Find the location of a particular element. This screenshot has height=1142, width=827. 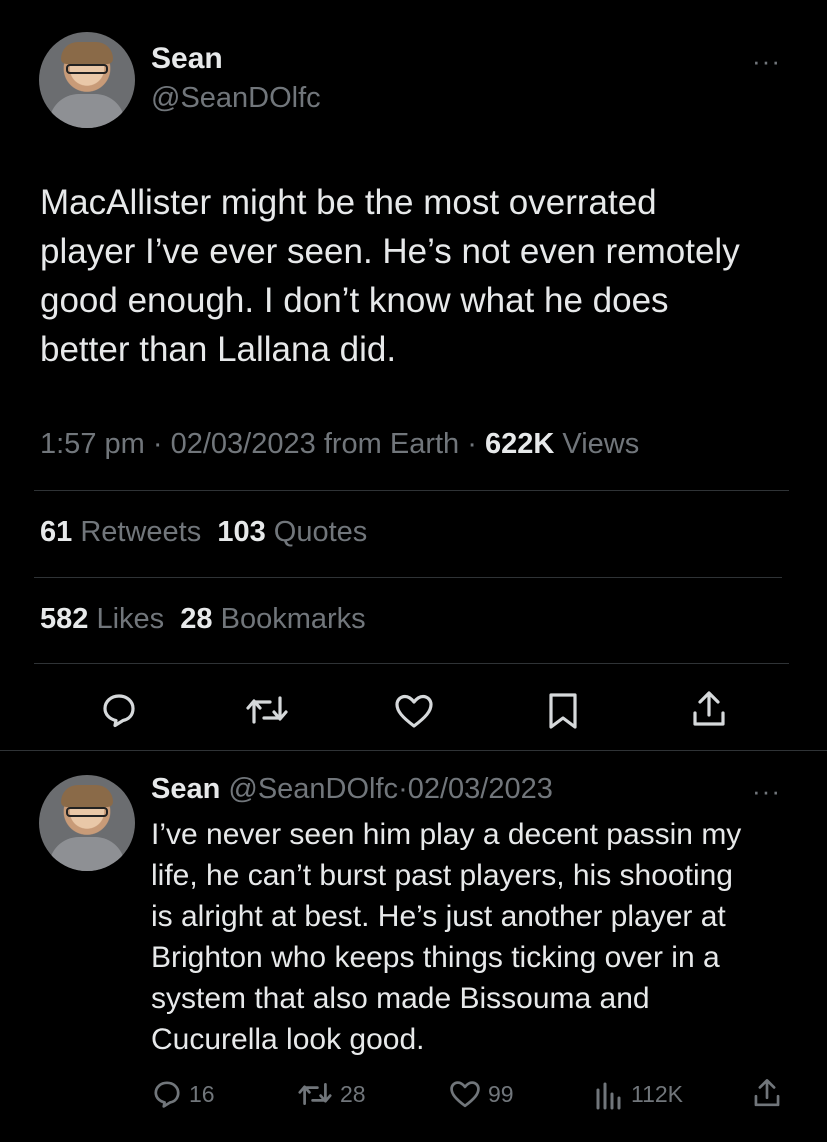

tweet-date: 02/03/2023 is located at coordinates (243, 444).